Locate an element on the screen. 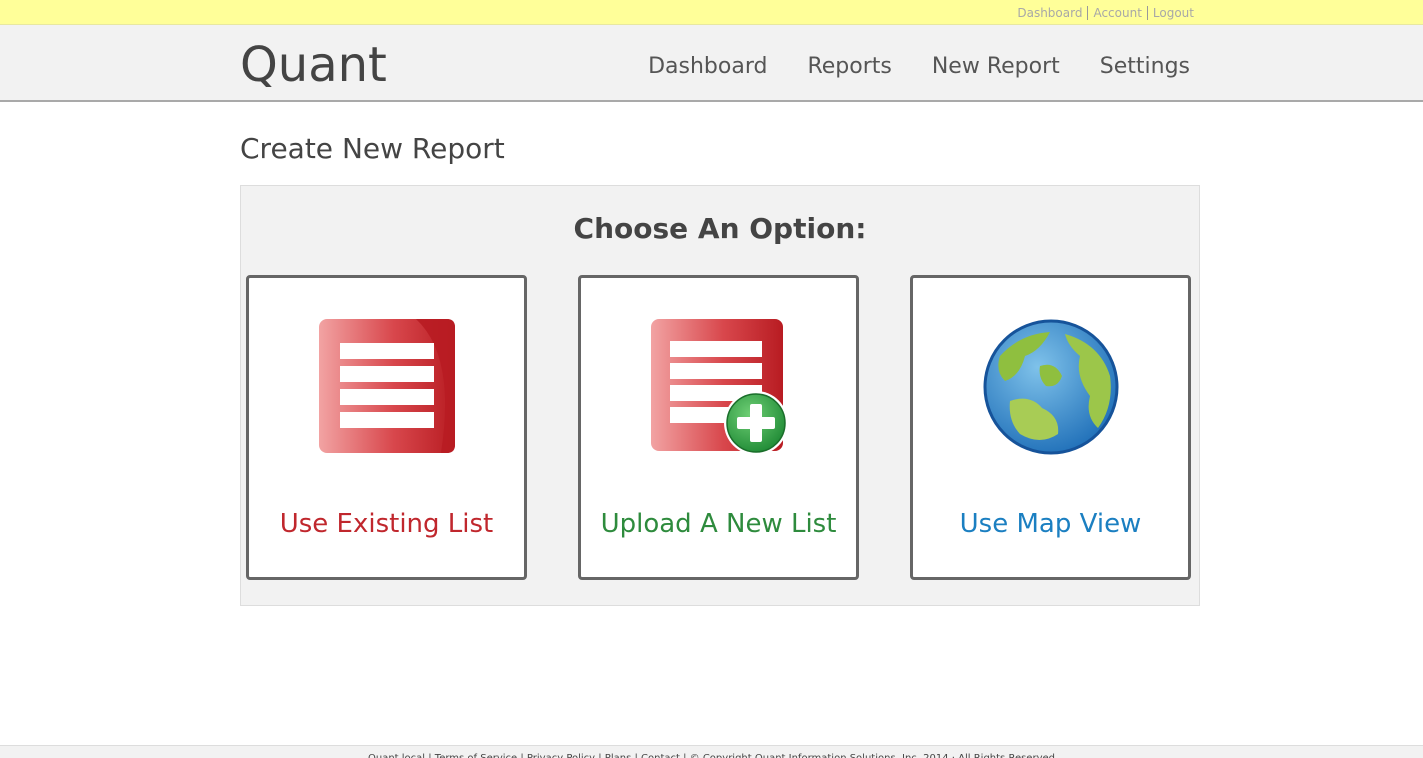  utility-link-account: Account is located at coordinates (1116, 13).